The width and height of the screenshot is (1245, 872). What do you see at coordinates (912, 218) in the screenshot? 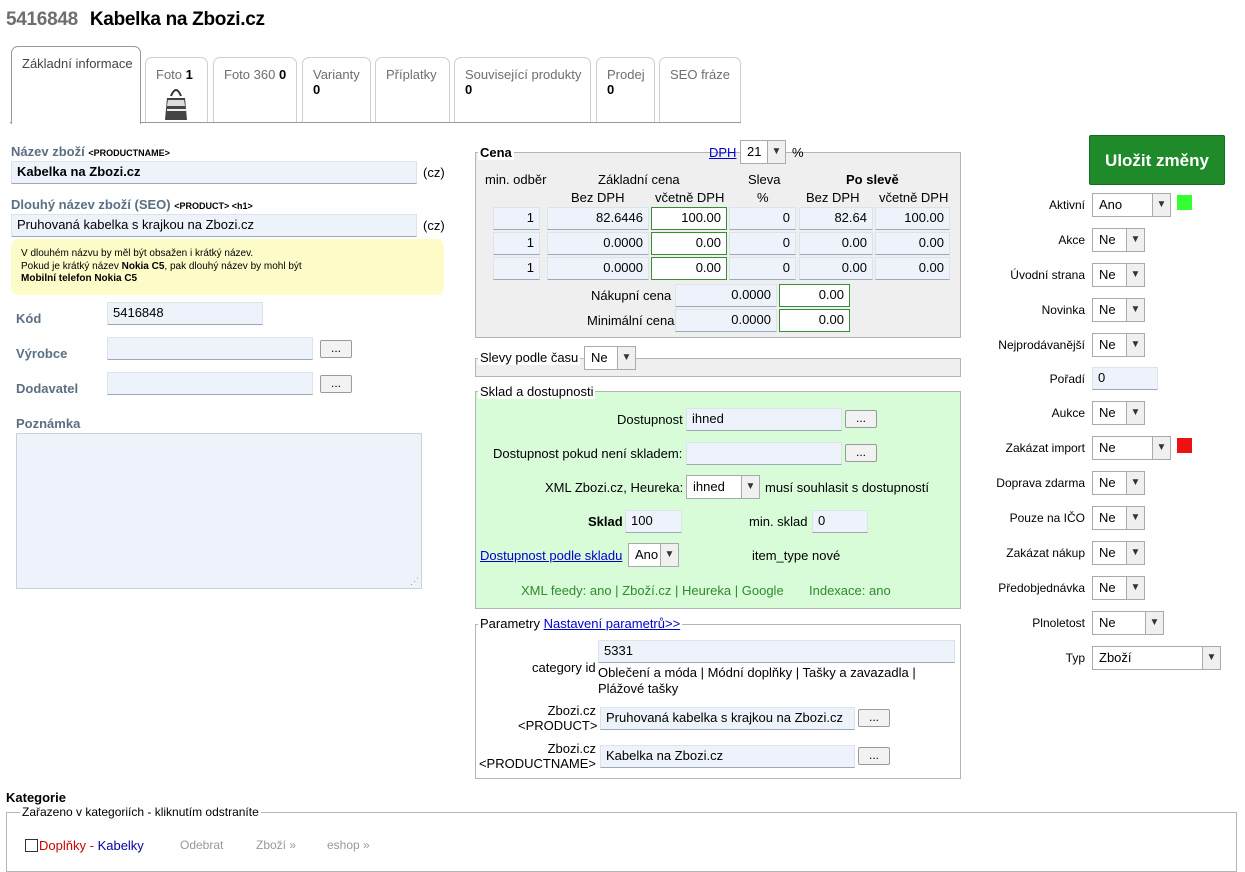
I see `row1-after-vat: 100.00` at bounding box center [912, 218].